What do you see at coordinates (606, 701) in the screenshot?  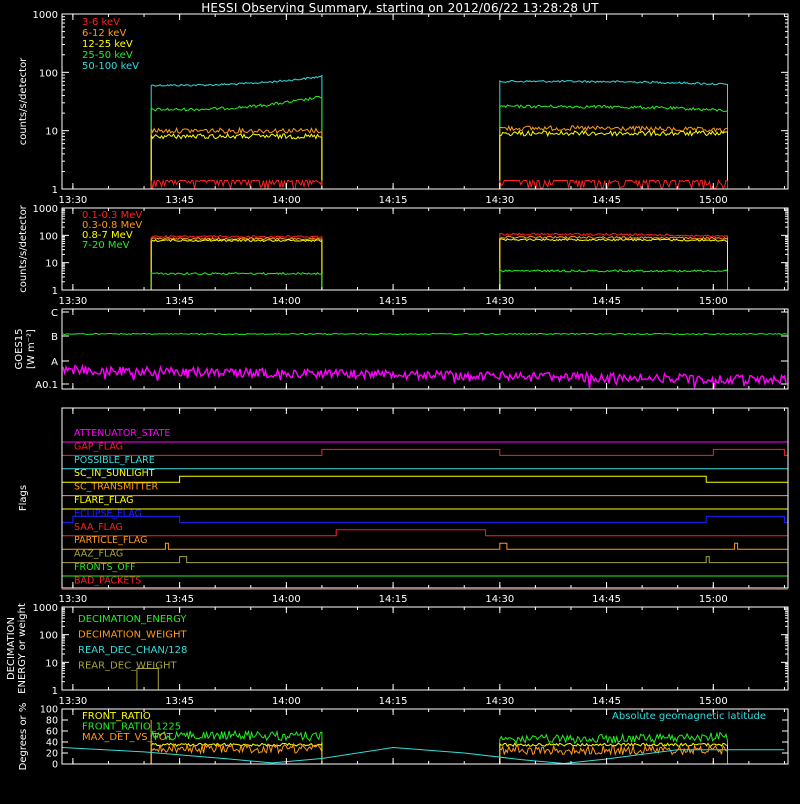 I see `p5-x-tick-label: 14:45` at bounding box center [606, 701].